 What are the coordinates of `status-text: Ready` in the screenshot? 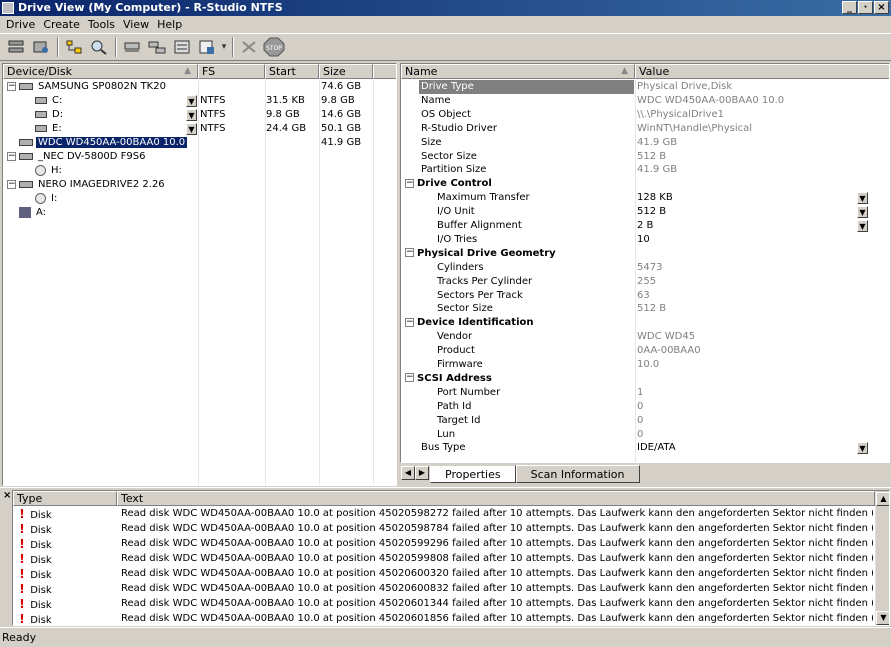 It's located at (19, 637).